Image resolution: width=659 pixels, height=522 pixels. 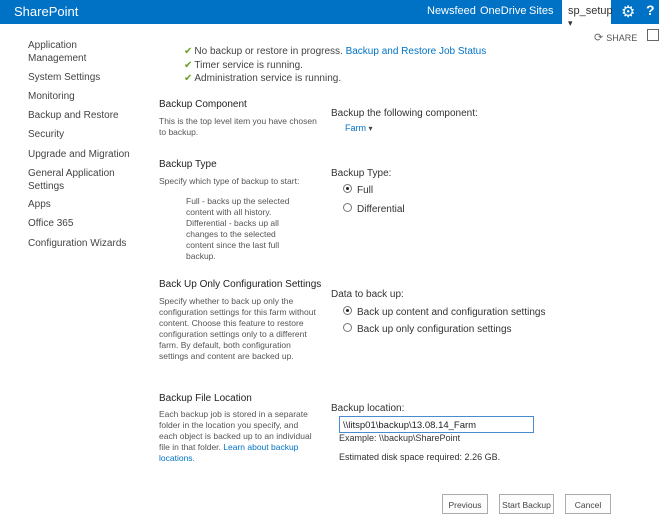 I want to click on sidebar-item-general-application-settings: General Application Settings, so click(x=83, y=180).